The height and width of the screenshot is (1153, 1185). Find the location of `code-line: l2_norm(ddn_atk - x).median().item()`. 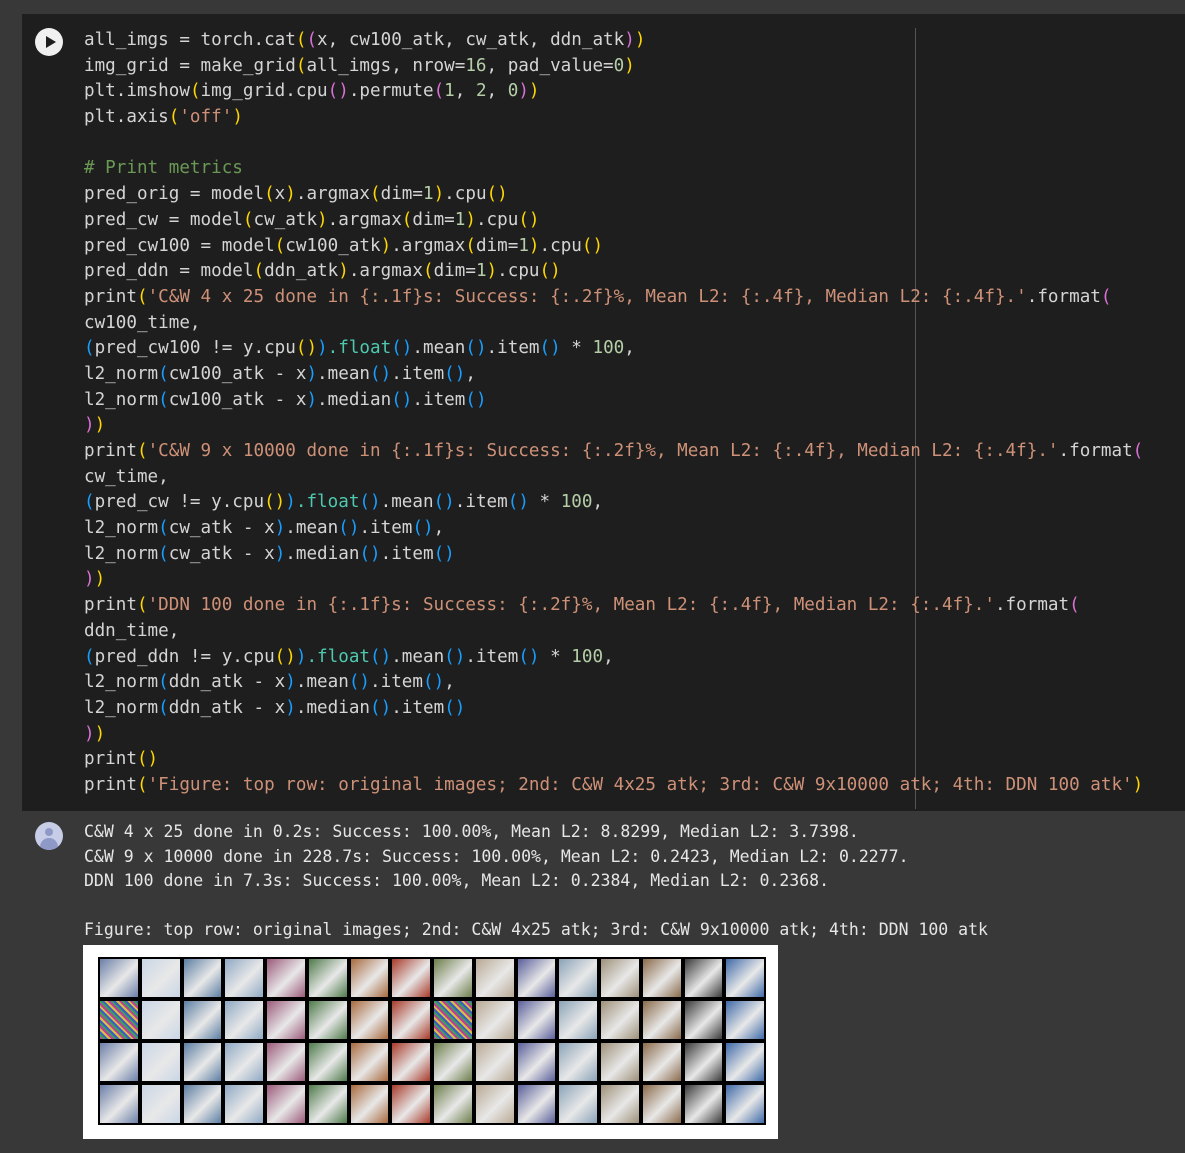

code-line: l2_norm(ddn_atk - x).median().item() is located at coordinates (275, 707).